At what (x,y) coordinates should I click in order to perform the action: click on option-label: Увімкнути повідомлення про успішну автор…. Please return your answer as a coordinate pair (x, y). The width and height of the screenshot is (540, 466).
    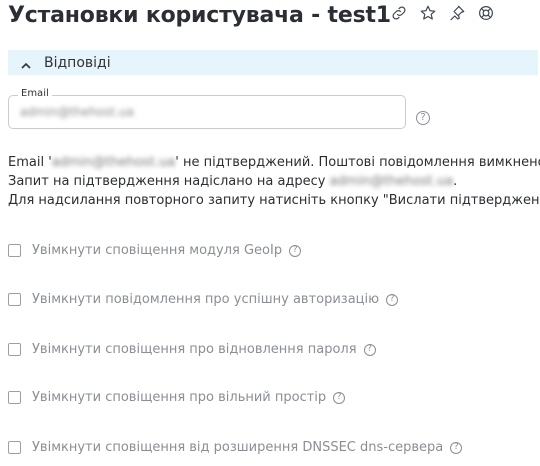
    Looking at the image, I should click on (206, 299).